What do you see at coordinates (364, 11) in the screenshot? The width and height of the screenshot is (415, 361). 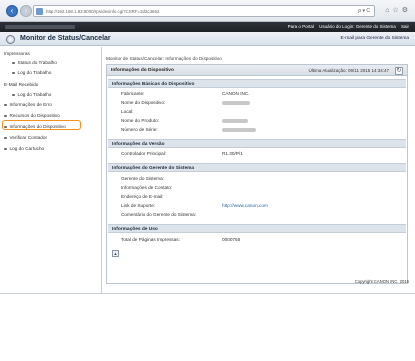 I see `address-tools: ρ ▾ C` at bounding box center [364, 11].